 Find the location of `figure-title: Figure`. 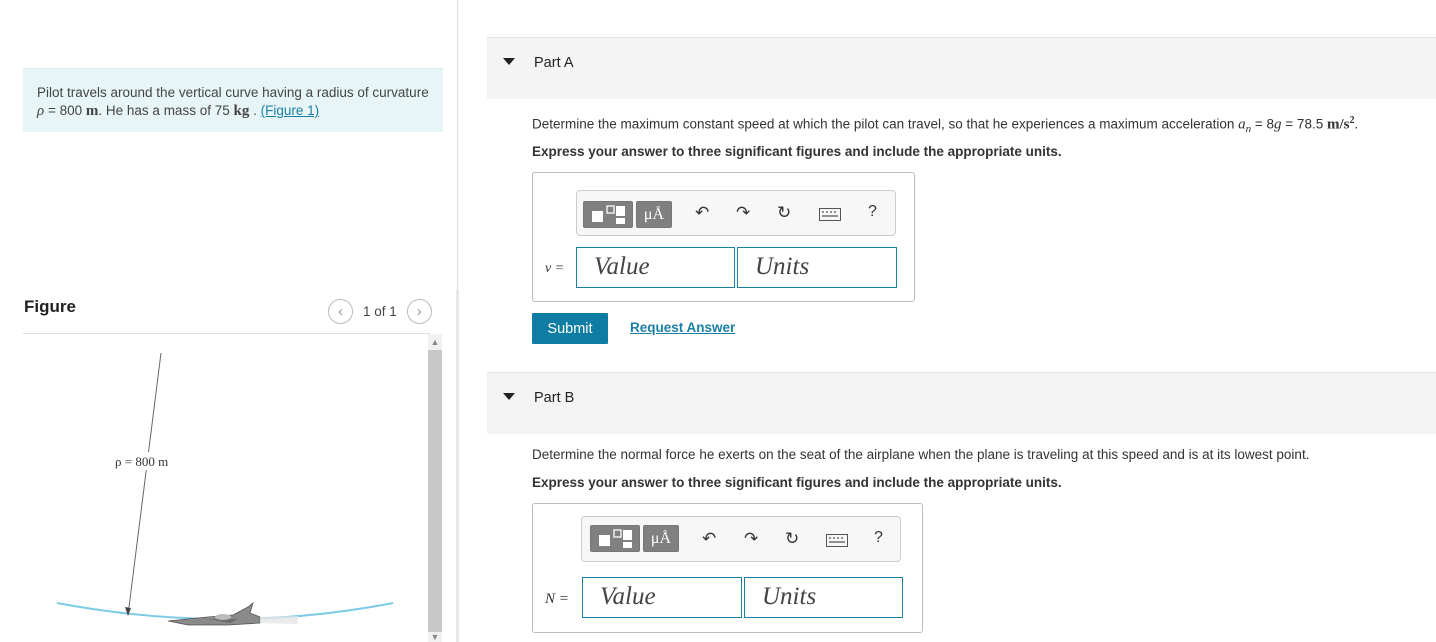

figure-title: Figure is located at coordinates (50, 306).